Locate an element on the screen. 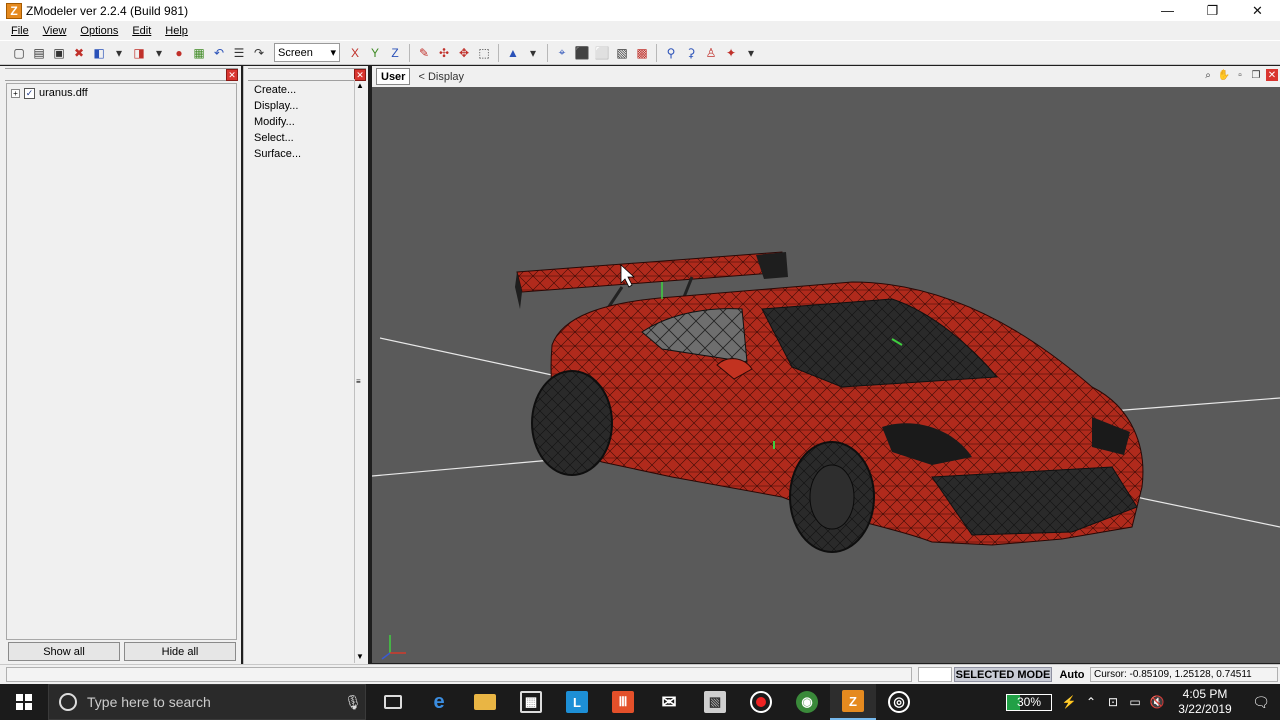  scene-tree: + ✓ uranus.dff is located at coordinates (121, 361).